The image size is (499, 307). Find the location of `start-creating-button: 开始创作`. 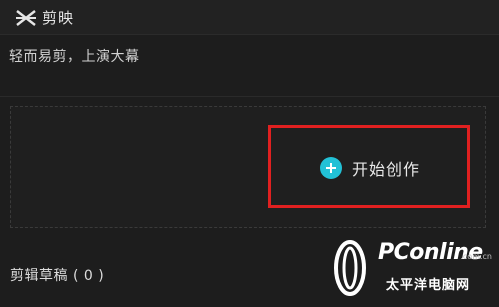

start-creating-button: 开始创作 is located at coordinates (370, 168).